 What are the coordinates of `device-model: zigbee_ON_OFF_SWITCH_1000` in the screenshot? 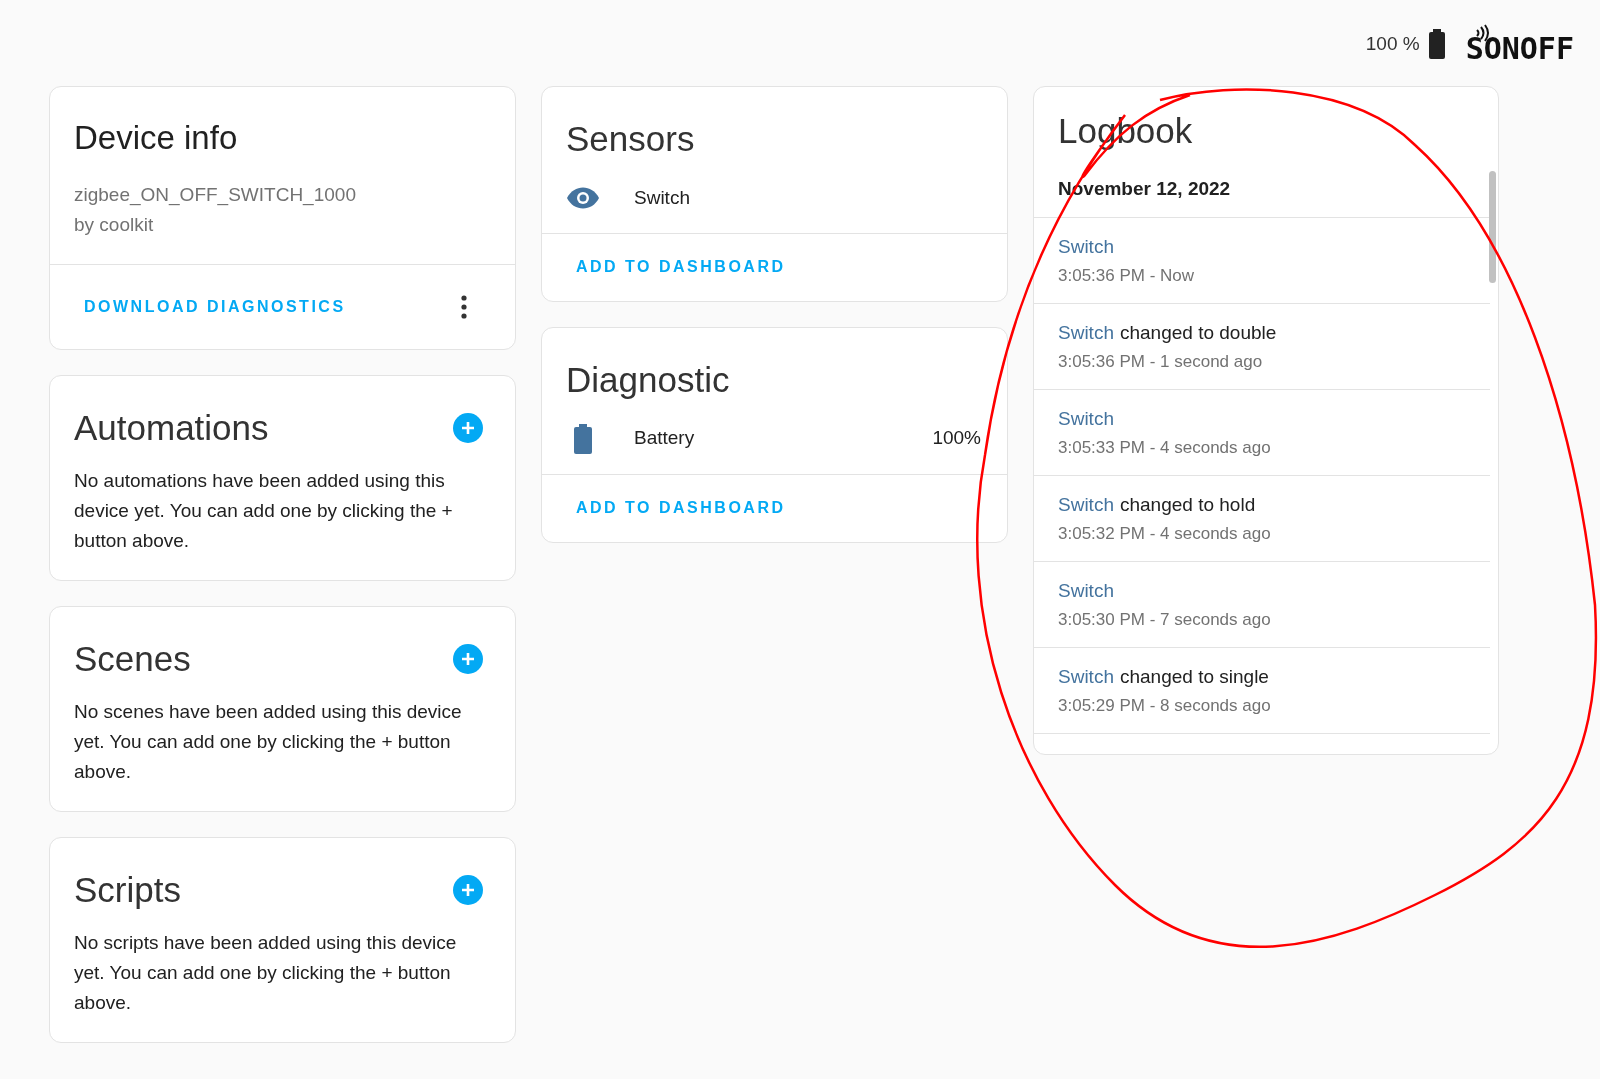 It's located at (215, 195).